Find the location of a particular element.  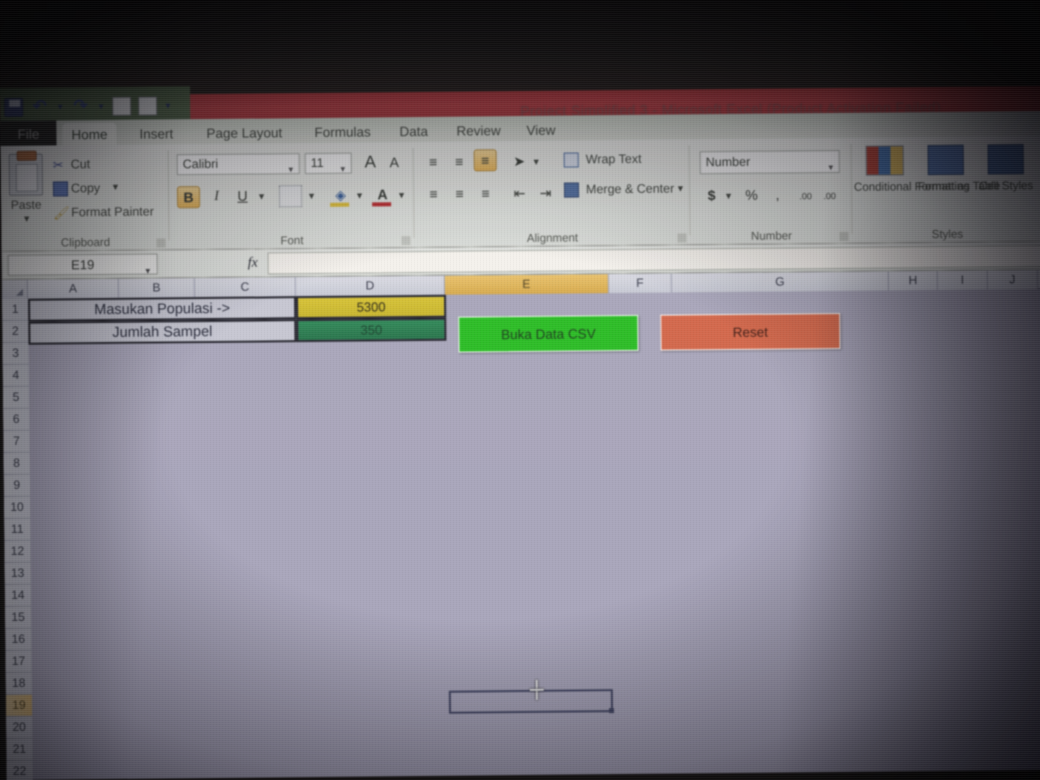

row-header-22: 22 is located at coordinates (19, 770).